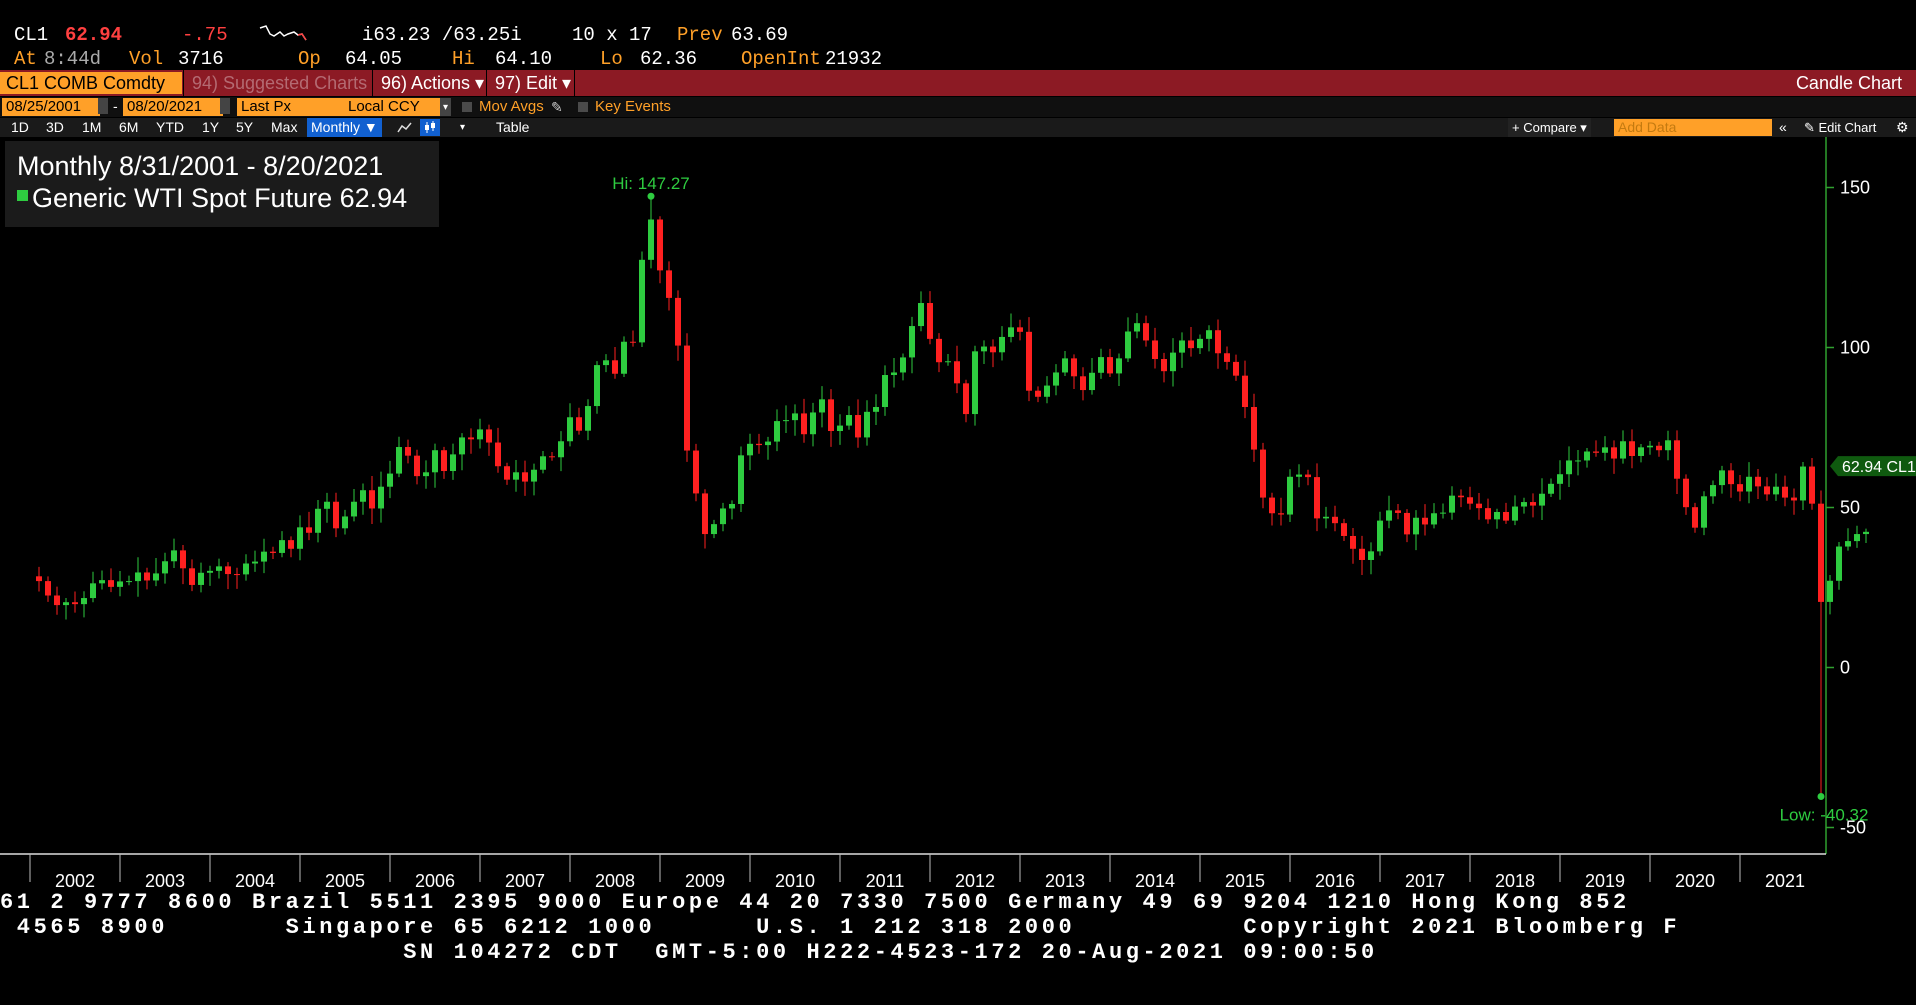 This screenshot has width=1916, height=1005. What do you see at coordinates (284, 127) in the screenshot?
I see `period-max-button: Max` at bounding box center [284, 127].